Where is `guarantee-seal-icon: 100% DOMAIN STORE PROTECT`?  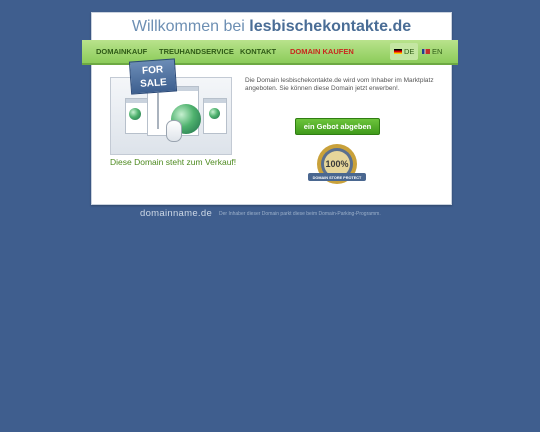 guarantee-seal-icon: 100% DOMAIN STORE PROTECT is located at coordinates (337, 164).